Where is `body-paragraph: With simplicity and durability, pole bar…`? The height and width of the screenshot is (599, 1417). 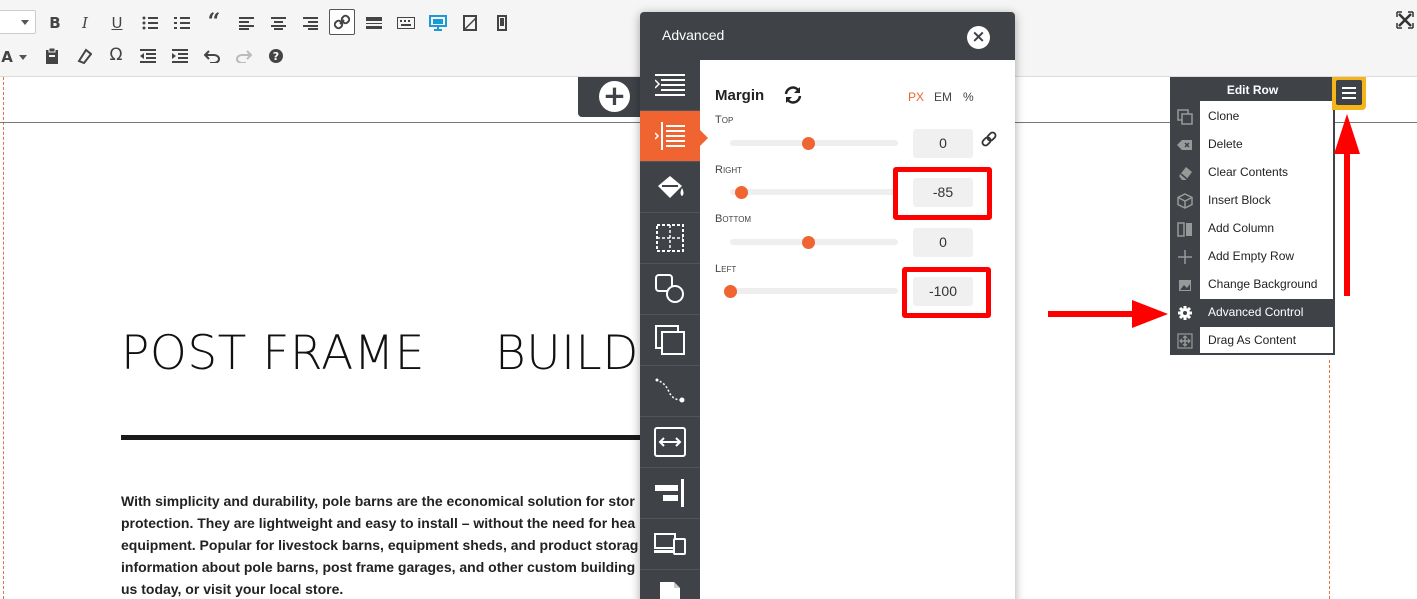
body-paragraph: With simplicity and durability, pole bar… is located at coordinates (381, 544).